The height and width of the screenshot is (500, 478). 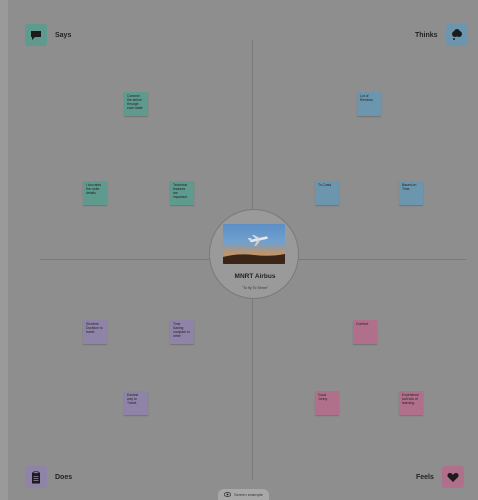 I want to click on sticky-note: Technical features are important, so click(x=182, y=193).